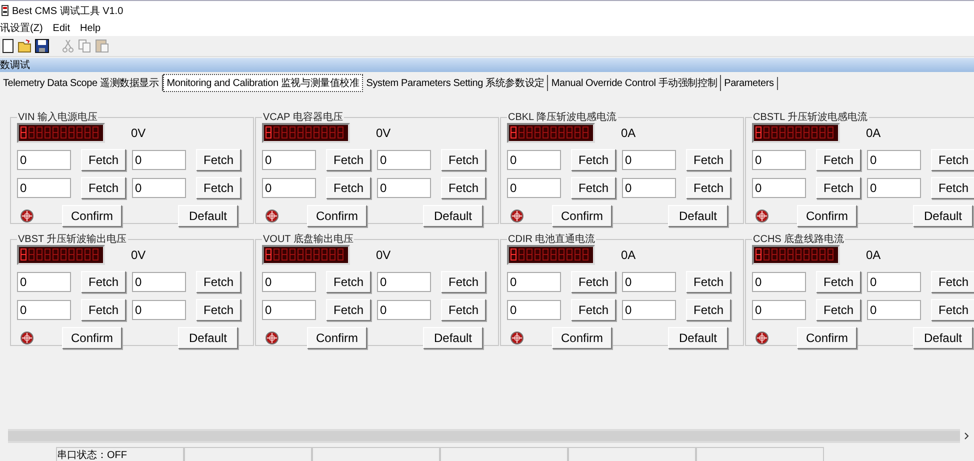  I want to click on reading-value: 0A, so click(873, 133).